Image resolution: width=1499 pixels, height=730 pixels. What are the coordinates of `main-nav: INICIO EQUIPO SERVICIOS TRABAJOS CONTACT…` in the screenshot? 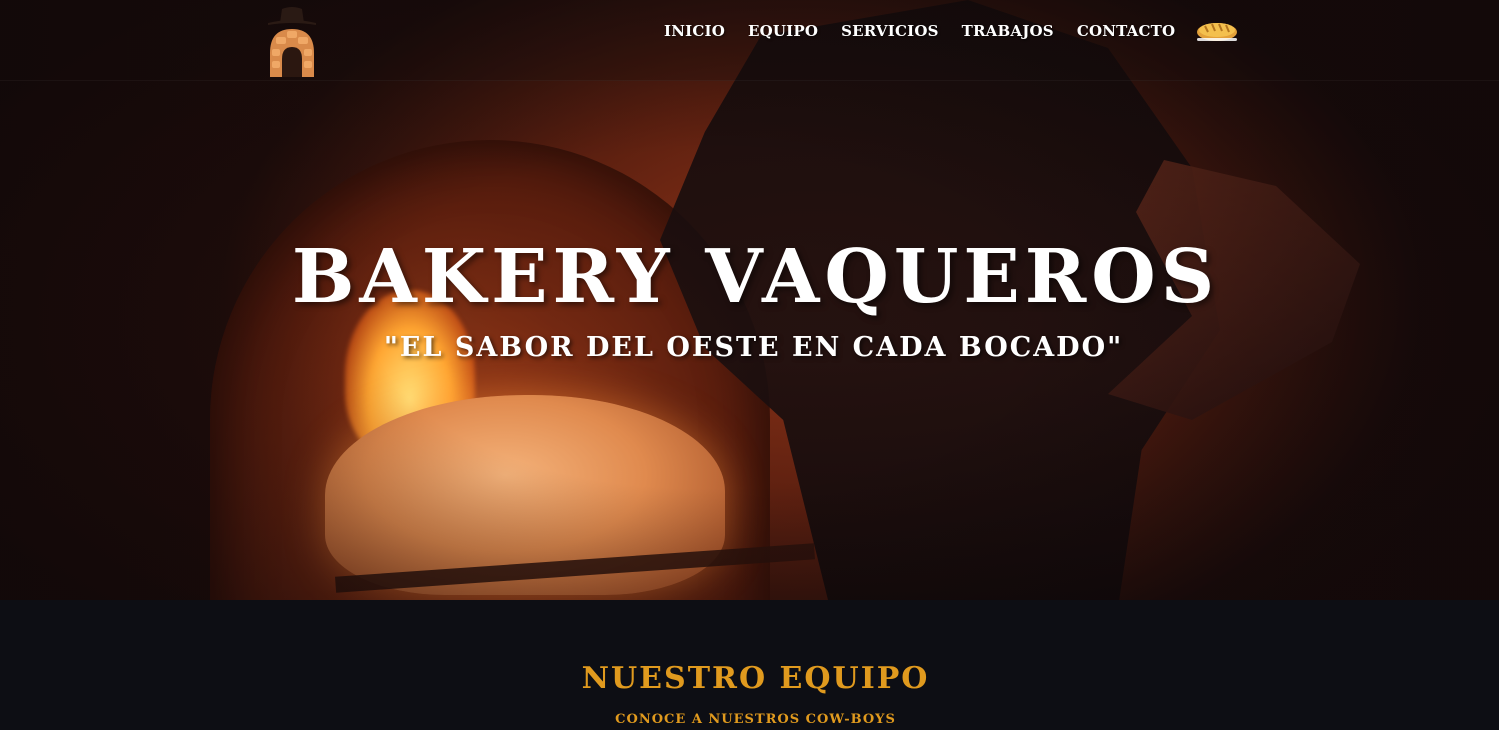 It's located at (931, 31).